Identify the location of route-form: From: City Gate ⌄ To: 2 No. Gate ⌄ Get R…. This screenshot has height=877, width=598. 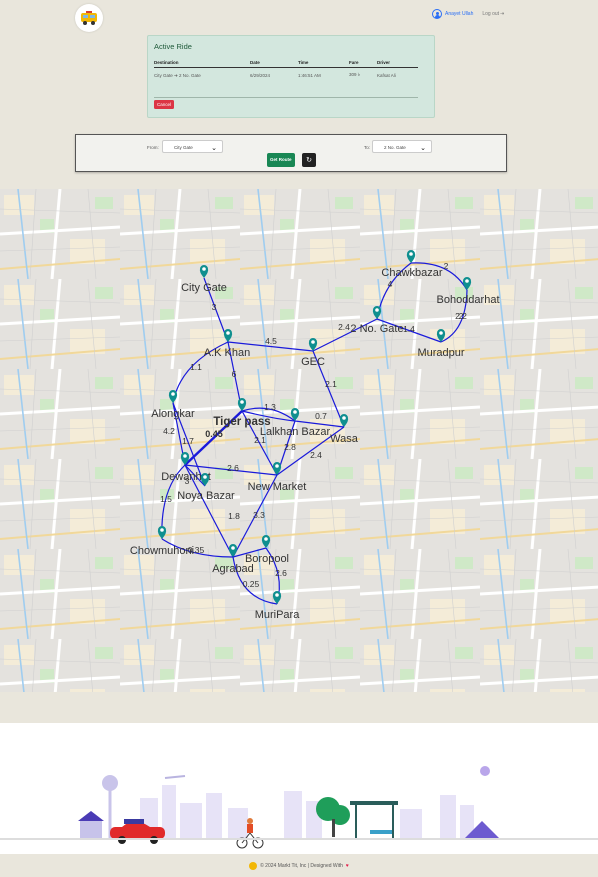
(291, 153).